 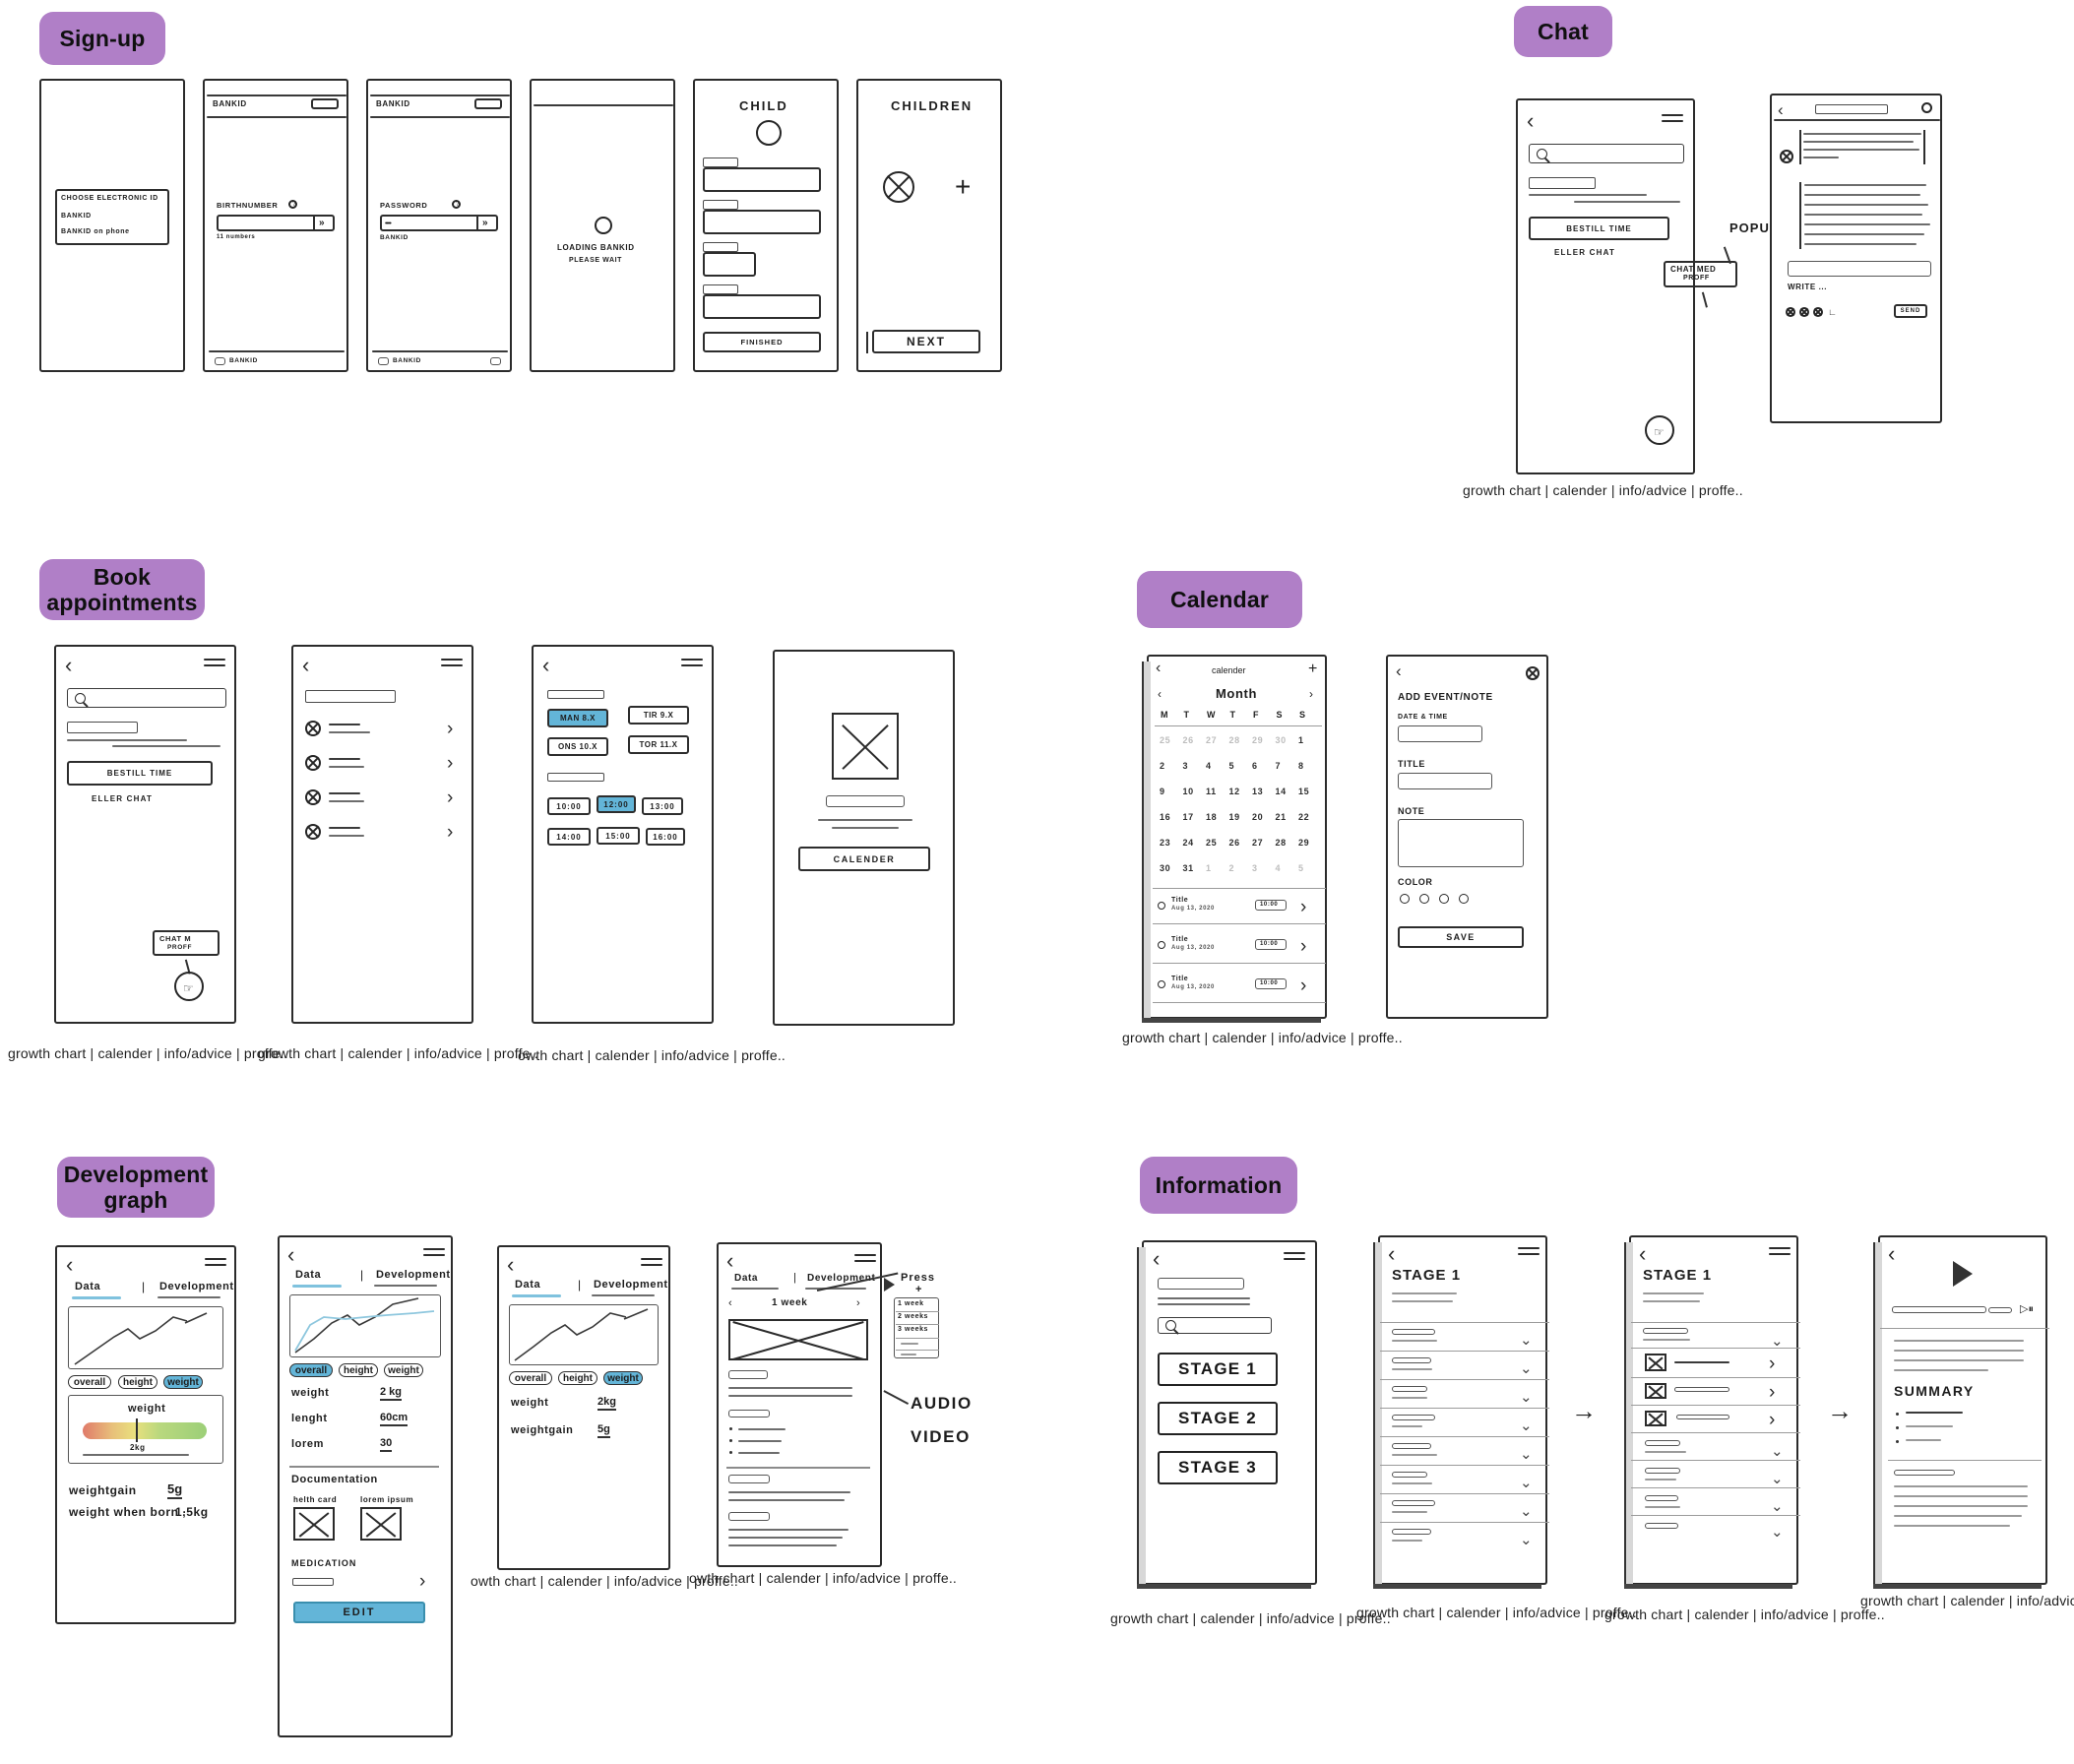 What do you see at coordinates (1281, 817) in the screenshot?
I see `calendar-day-cell: 21` at bounding box center [1281, 817].